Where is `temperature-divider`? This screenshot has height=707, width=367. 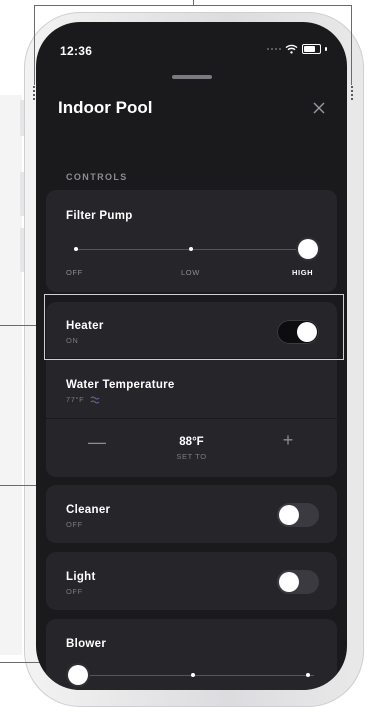 temperature-divider is located at coordinates (191, 418).